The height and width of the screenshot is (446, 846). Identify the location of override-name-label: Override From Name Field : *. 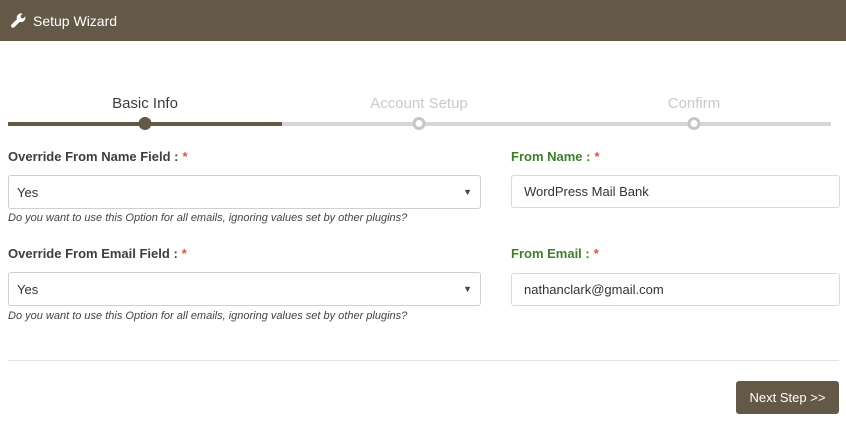
(98, 156).